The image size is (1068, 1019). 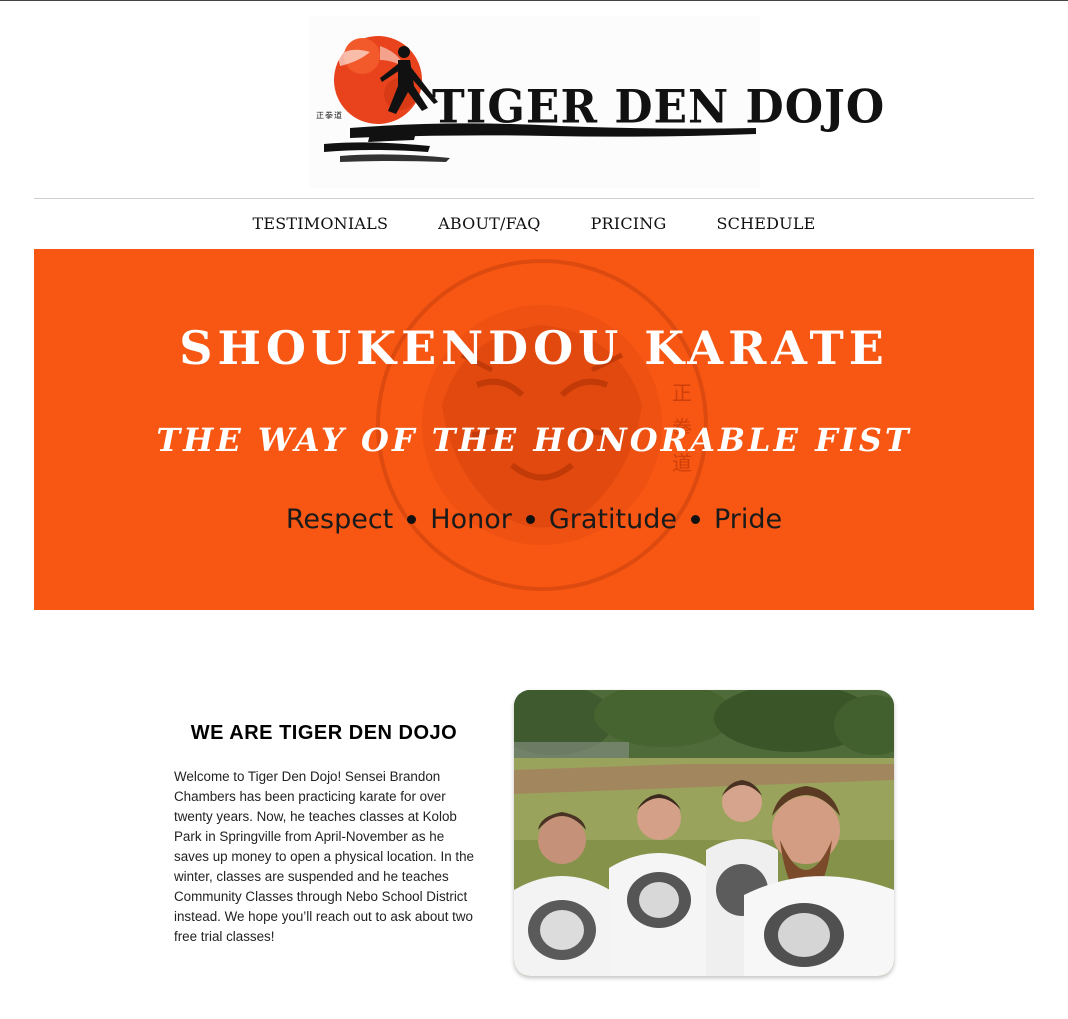 What do you see at coordinates (748, 519) in the screenshot?
I see `value-pride: Pride` at bounding box center [748, 519].